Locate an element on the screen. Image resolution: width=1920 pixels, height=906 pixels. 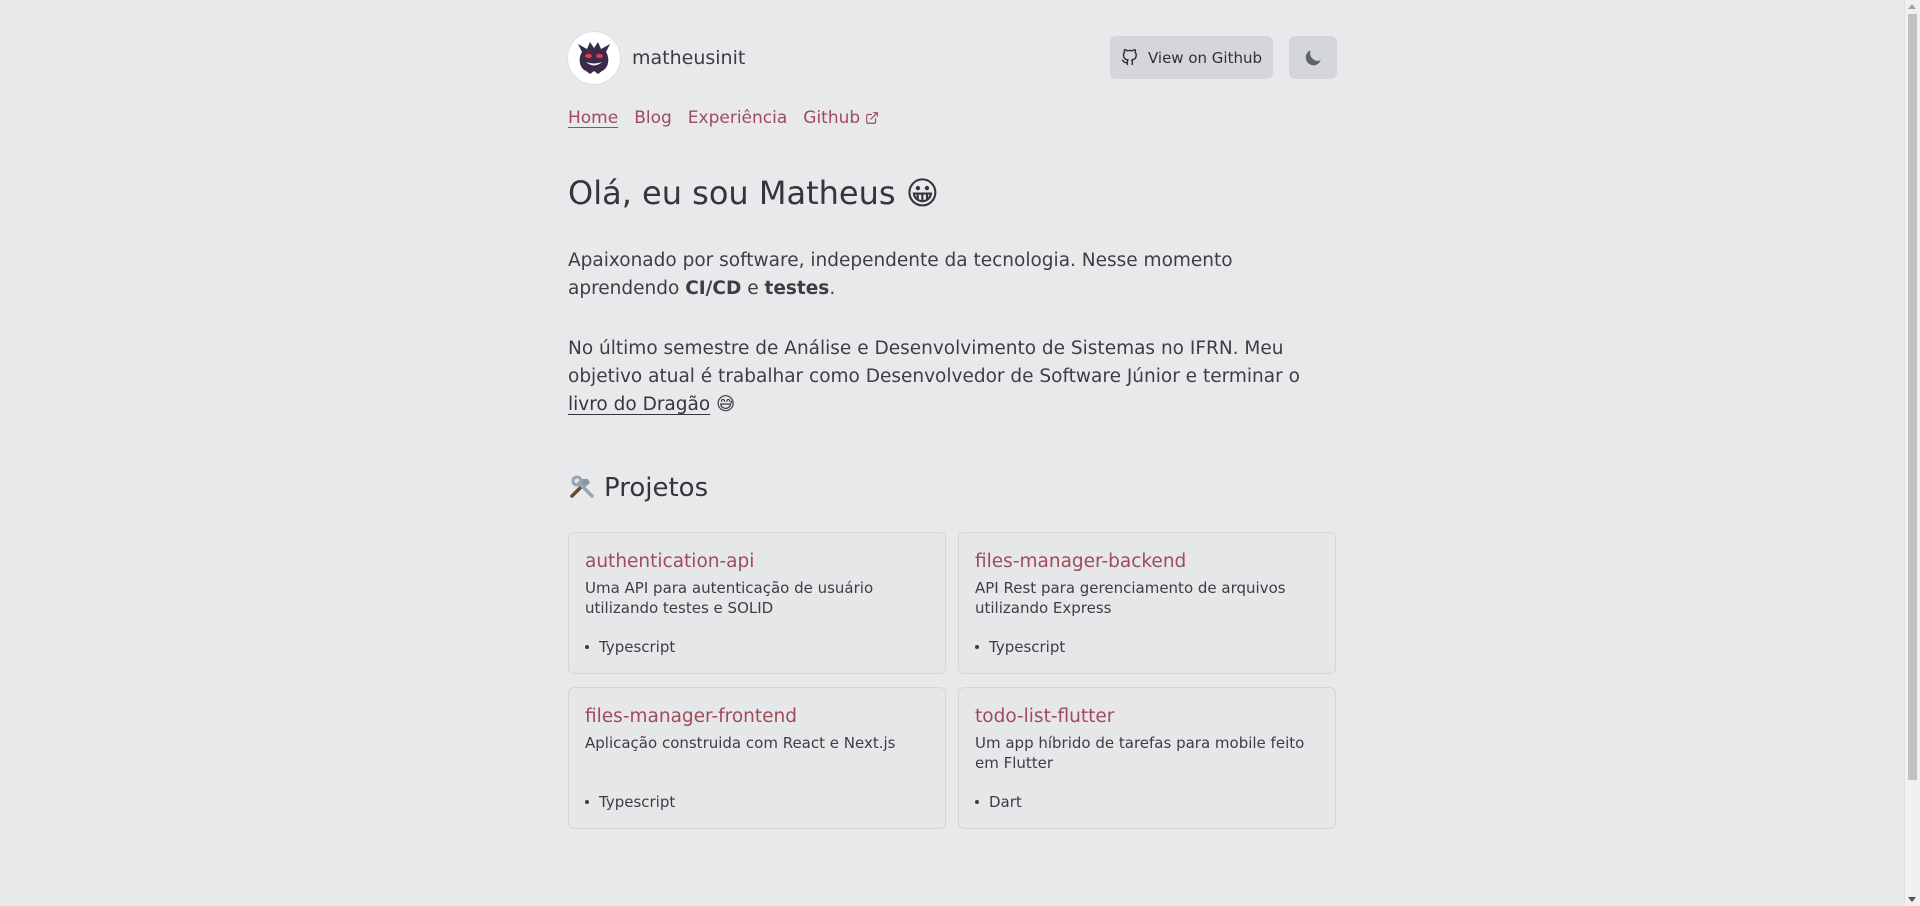
projects-heading: Projetos is located at coordinates (638, 488).